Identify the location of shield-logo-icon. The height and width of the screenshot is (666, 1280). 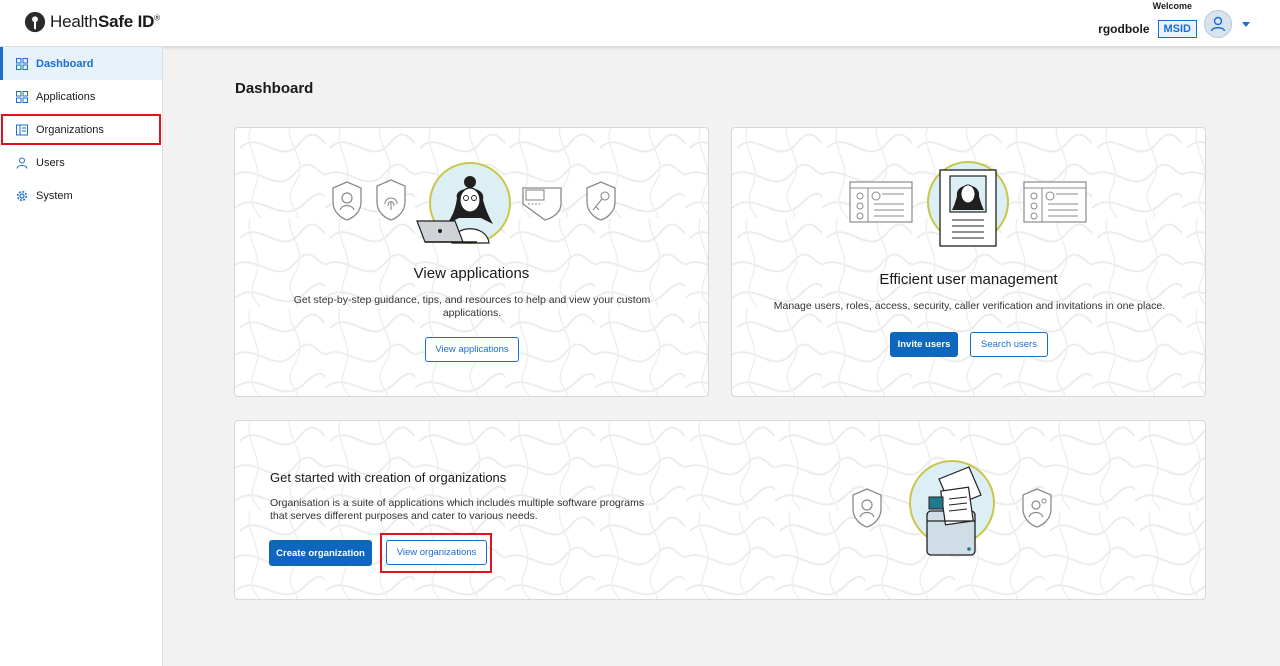
(35, 22).